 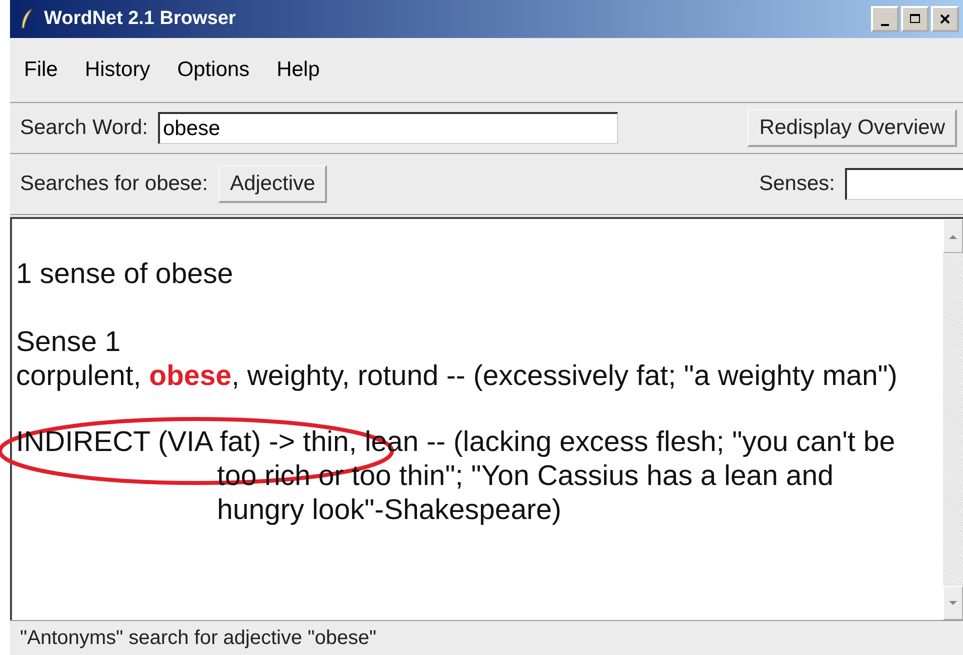 I want to click on up-arrow-icon, so click(x=953, y=236).